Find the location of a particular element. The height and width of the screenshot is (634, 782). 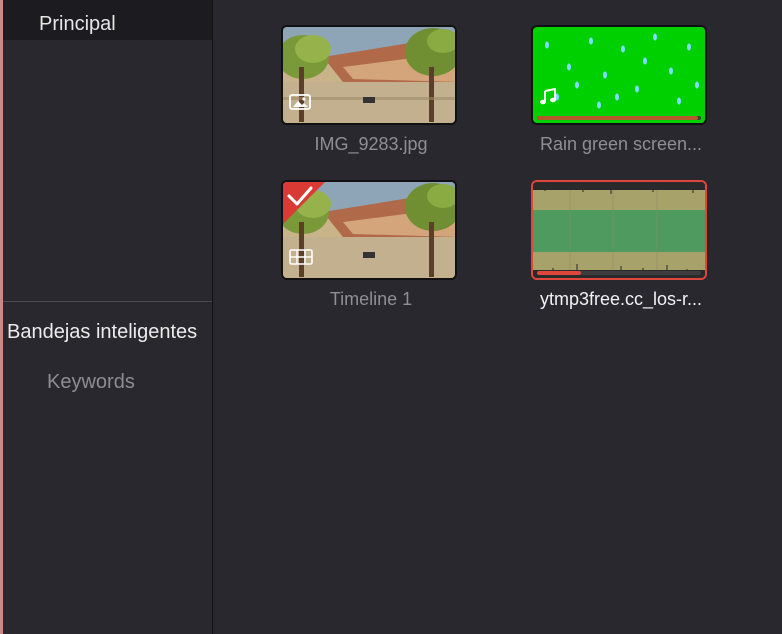

image-icon is located at coordinates (300, 104).